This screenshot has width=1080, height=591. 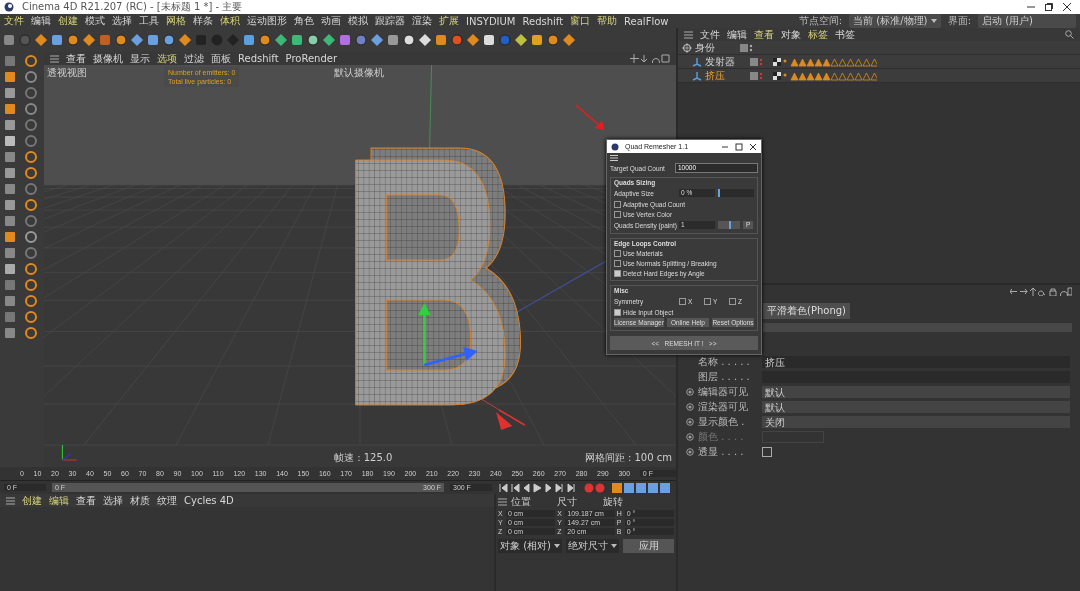 I want to click on window-title: Cinema 4D R21.207 (RC) - [未标题 1 *] - 主要, so click(x=132, y=7).